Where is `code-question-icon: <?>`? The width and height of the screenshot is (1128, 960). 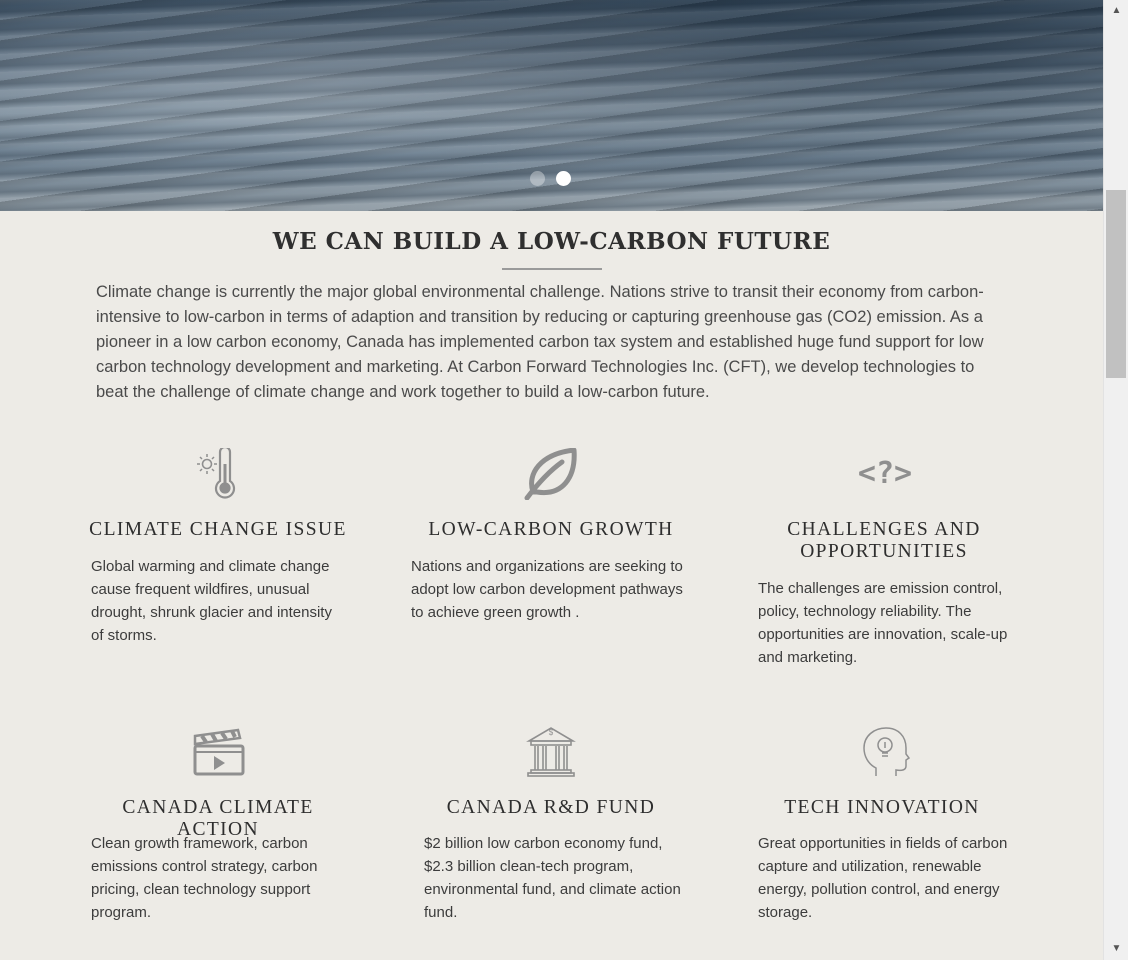
code-question-icon: <?> is located at coordinates (885, 473).